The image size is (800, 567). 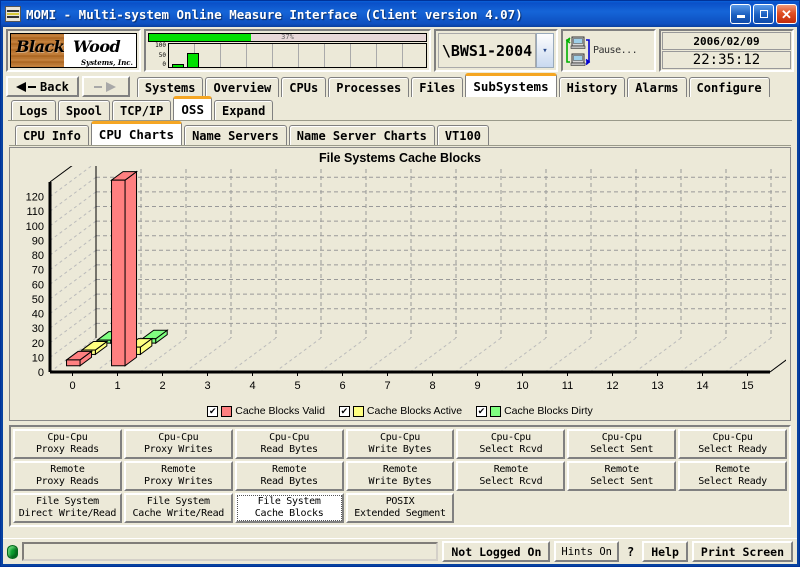 I want to click on metric-button-select-ready: Remote Select Ready, so click(x=732, y=476).